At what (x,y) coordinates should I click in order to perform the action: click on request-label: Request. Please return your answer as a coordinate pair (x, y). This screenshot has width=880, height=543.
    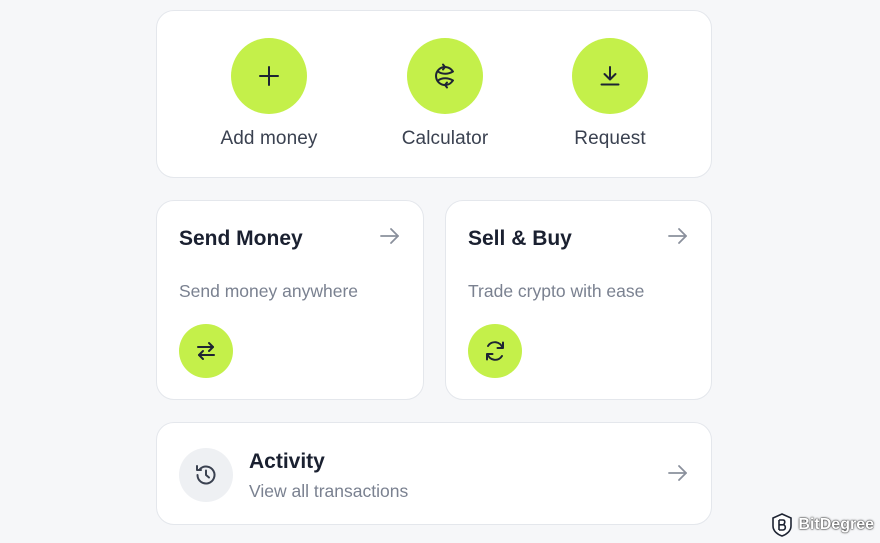
    Looking at the image, I should click on (610, 138).